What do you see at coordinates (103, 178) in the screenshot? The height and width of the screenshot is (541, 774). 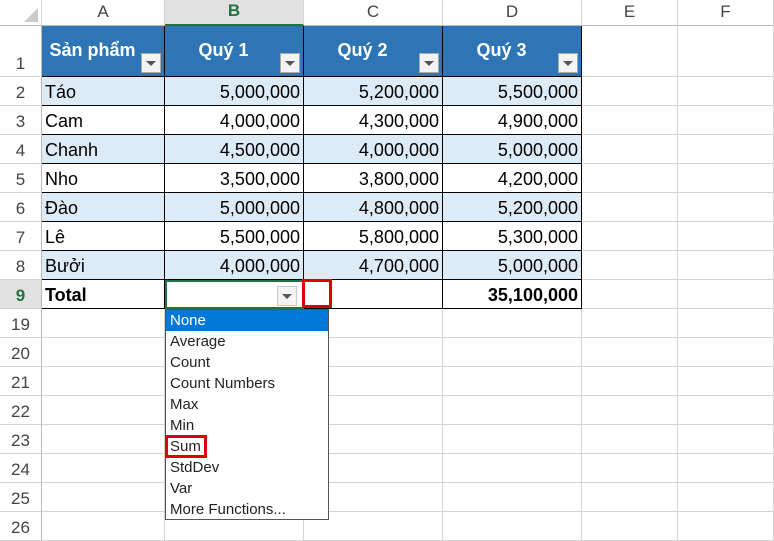 I see `product-cell: Nho` at bounding box center [103, 178].